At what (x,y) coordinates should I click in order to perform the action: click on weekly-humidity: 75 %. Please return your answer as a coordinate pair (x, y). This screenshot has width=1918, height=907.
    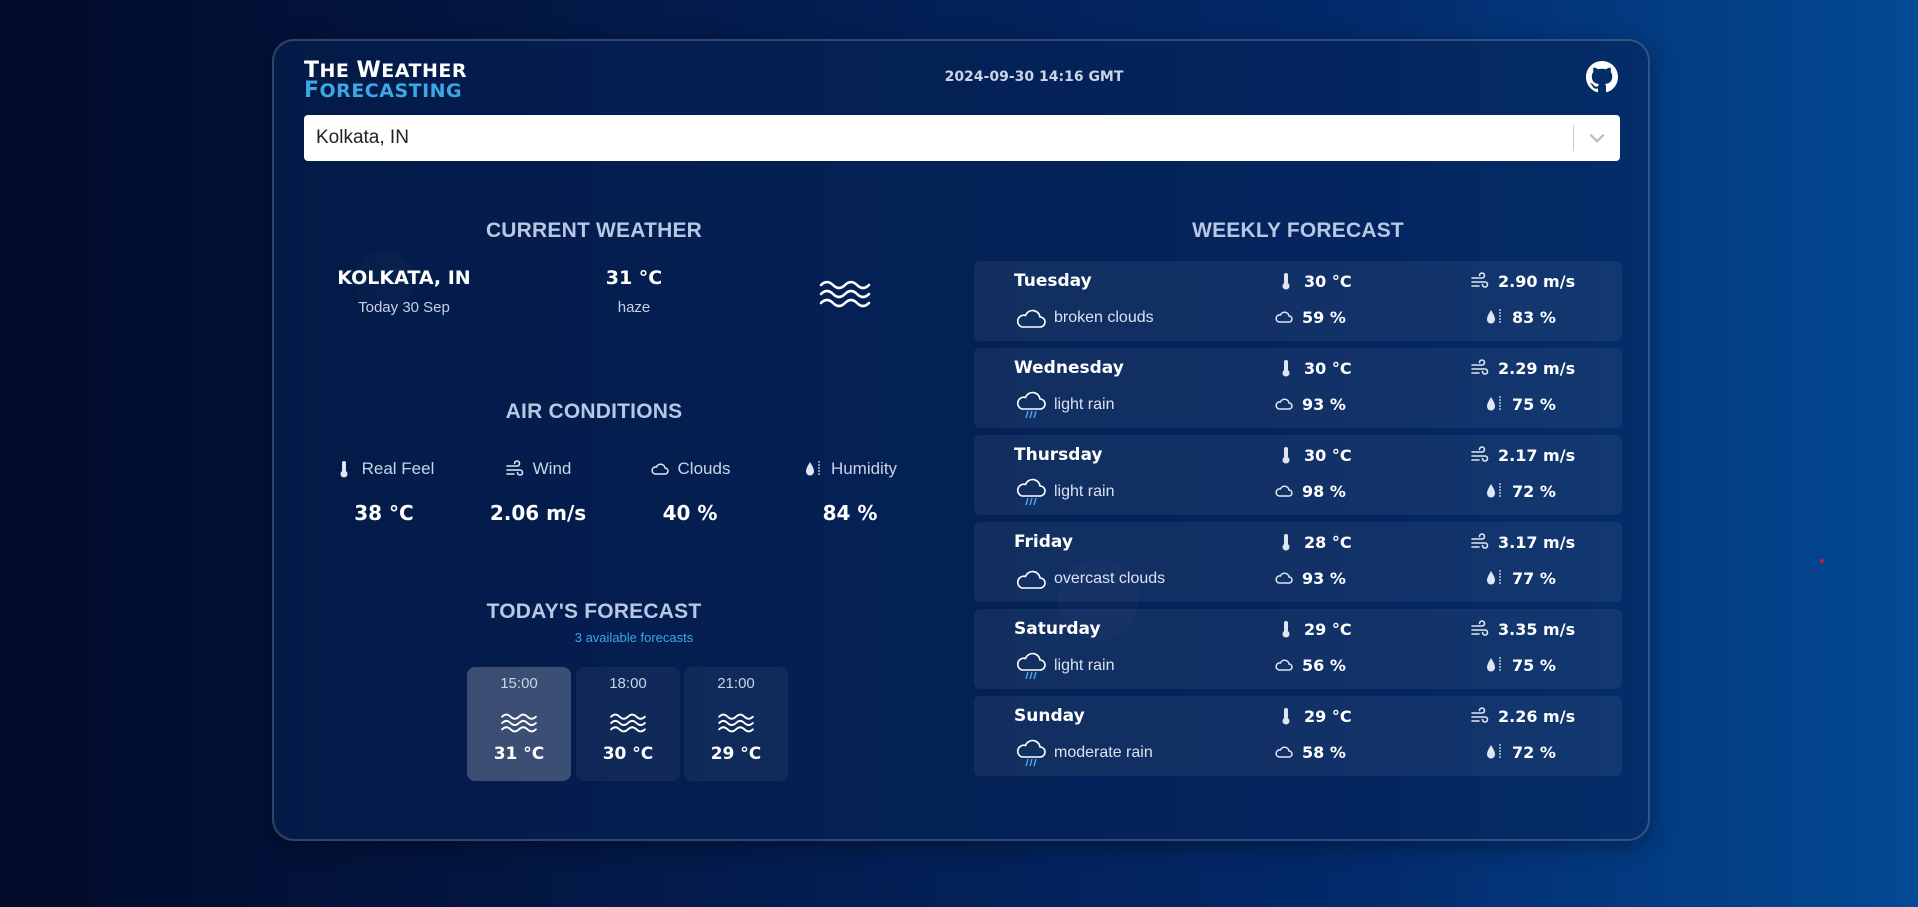
    Looking at the image, I should click on (1520, 404).